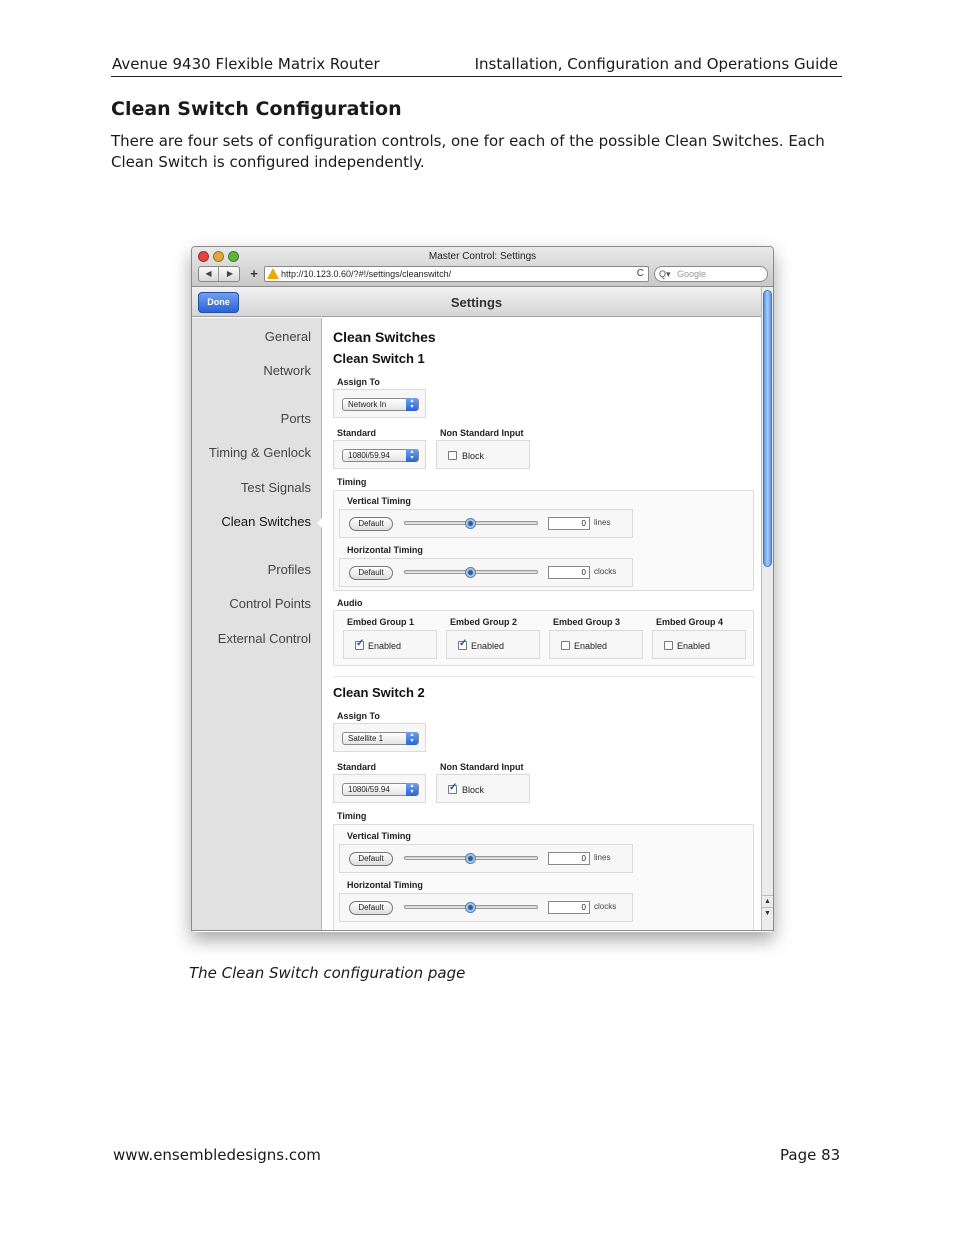 The height and width of the screenshot is (1235, 954). What do you see at coordinates (366, 738) in the screenshot?
I see `assign-to-value: Satellite 1` at bounding box center [366, 738].